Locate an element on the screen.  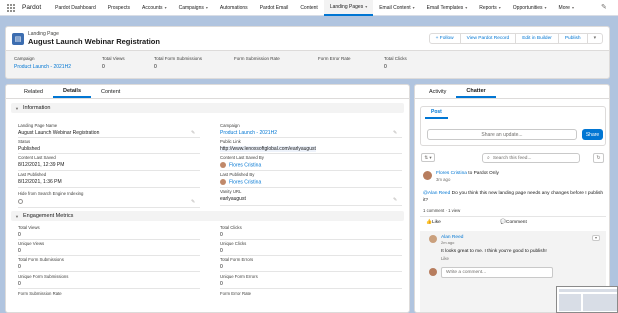
field-content-last-saved-by: Content Last Saved By Flores Cristina is located at coordinates (242, 162).